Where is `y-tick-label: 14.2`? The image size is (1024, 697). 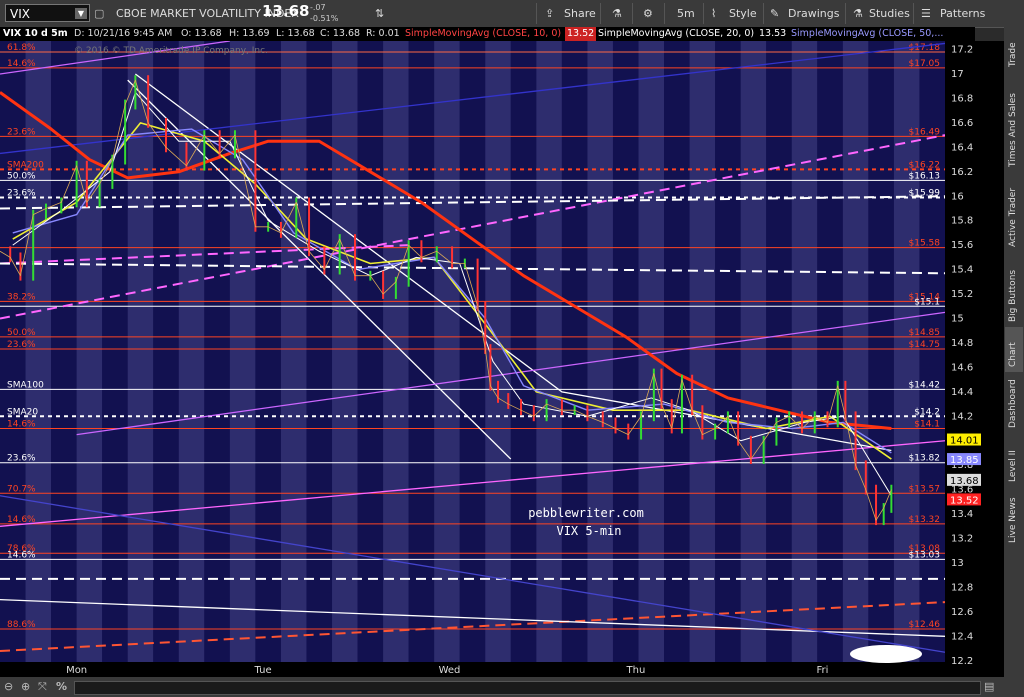
y-tick-label: 14.2 is located at coordinates (962, 416).